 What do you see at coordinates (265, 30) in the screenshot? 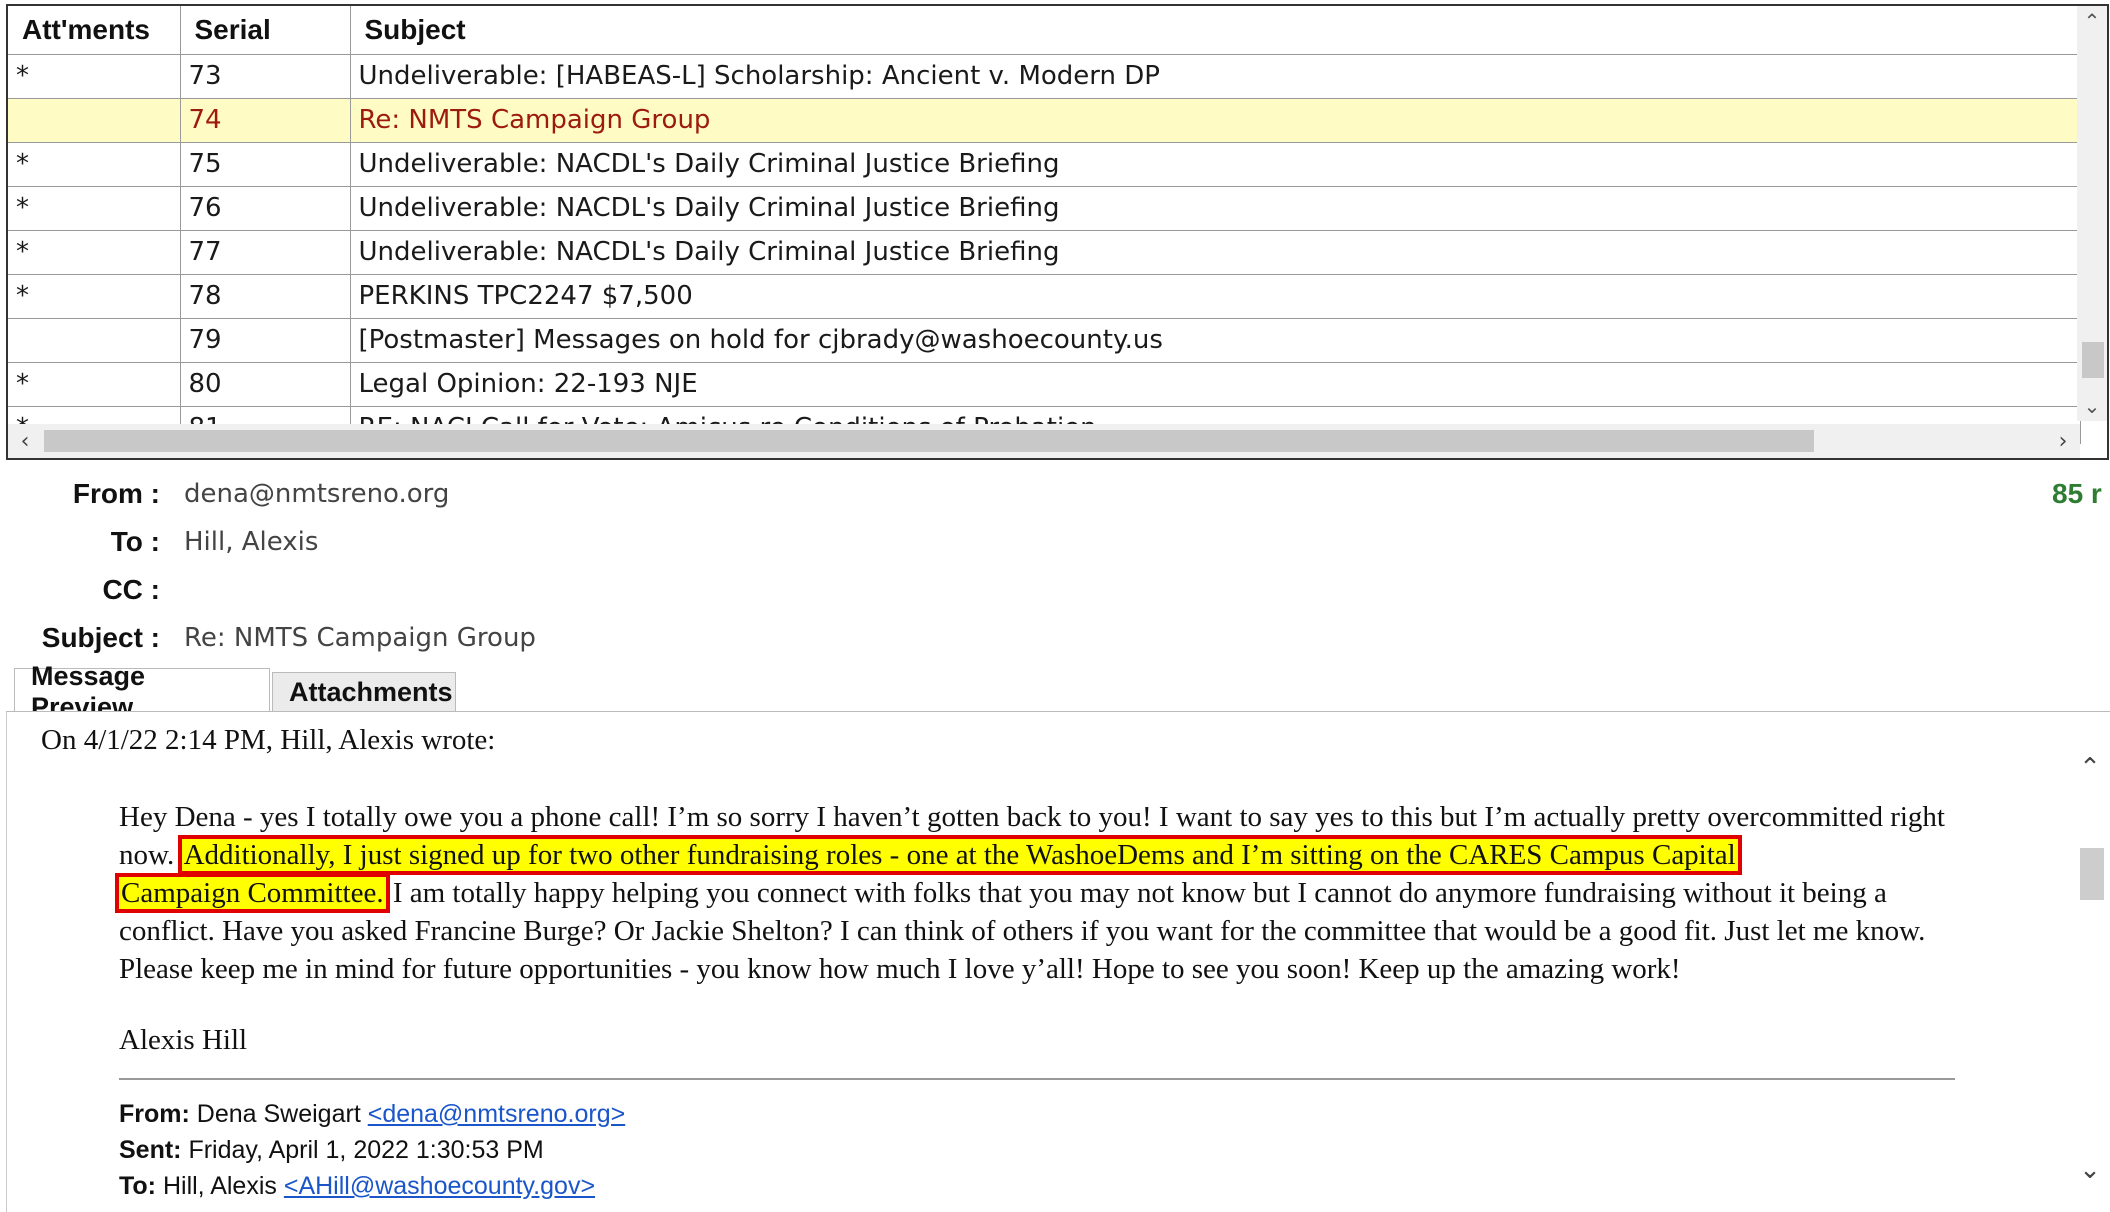
I see `column-header-serial: Serial` at bounding box center [265, 30].